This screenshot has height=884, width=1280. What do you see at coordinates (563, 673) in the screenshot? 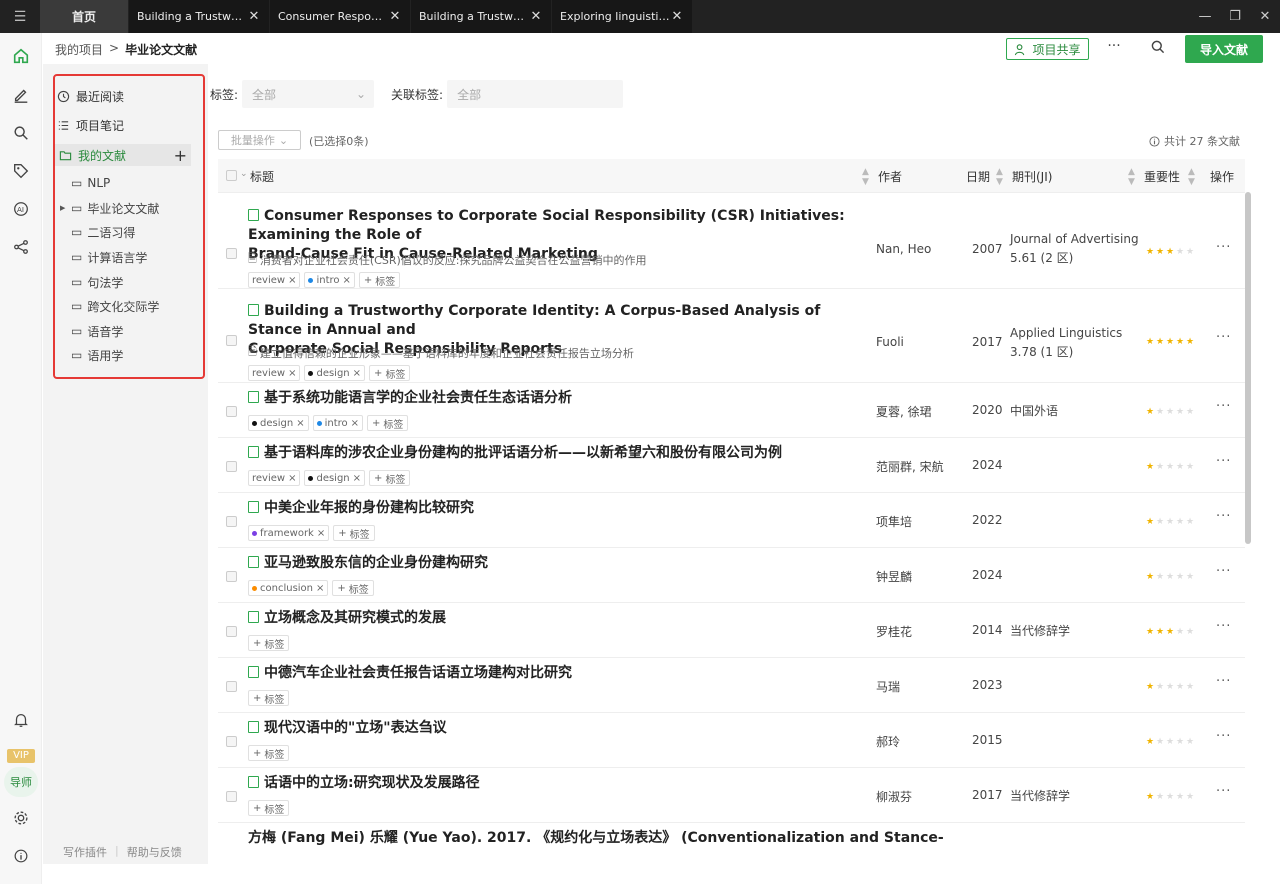
I see `document-title: 中德汽车企业社会责任报告话语立场建构对比研究` at bounding box center [563, 673].